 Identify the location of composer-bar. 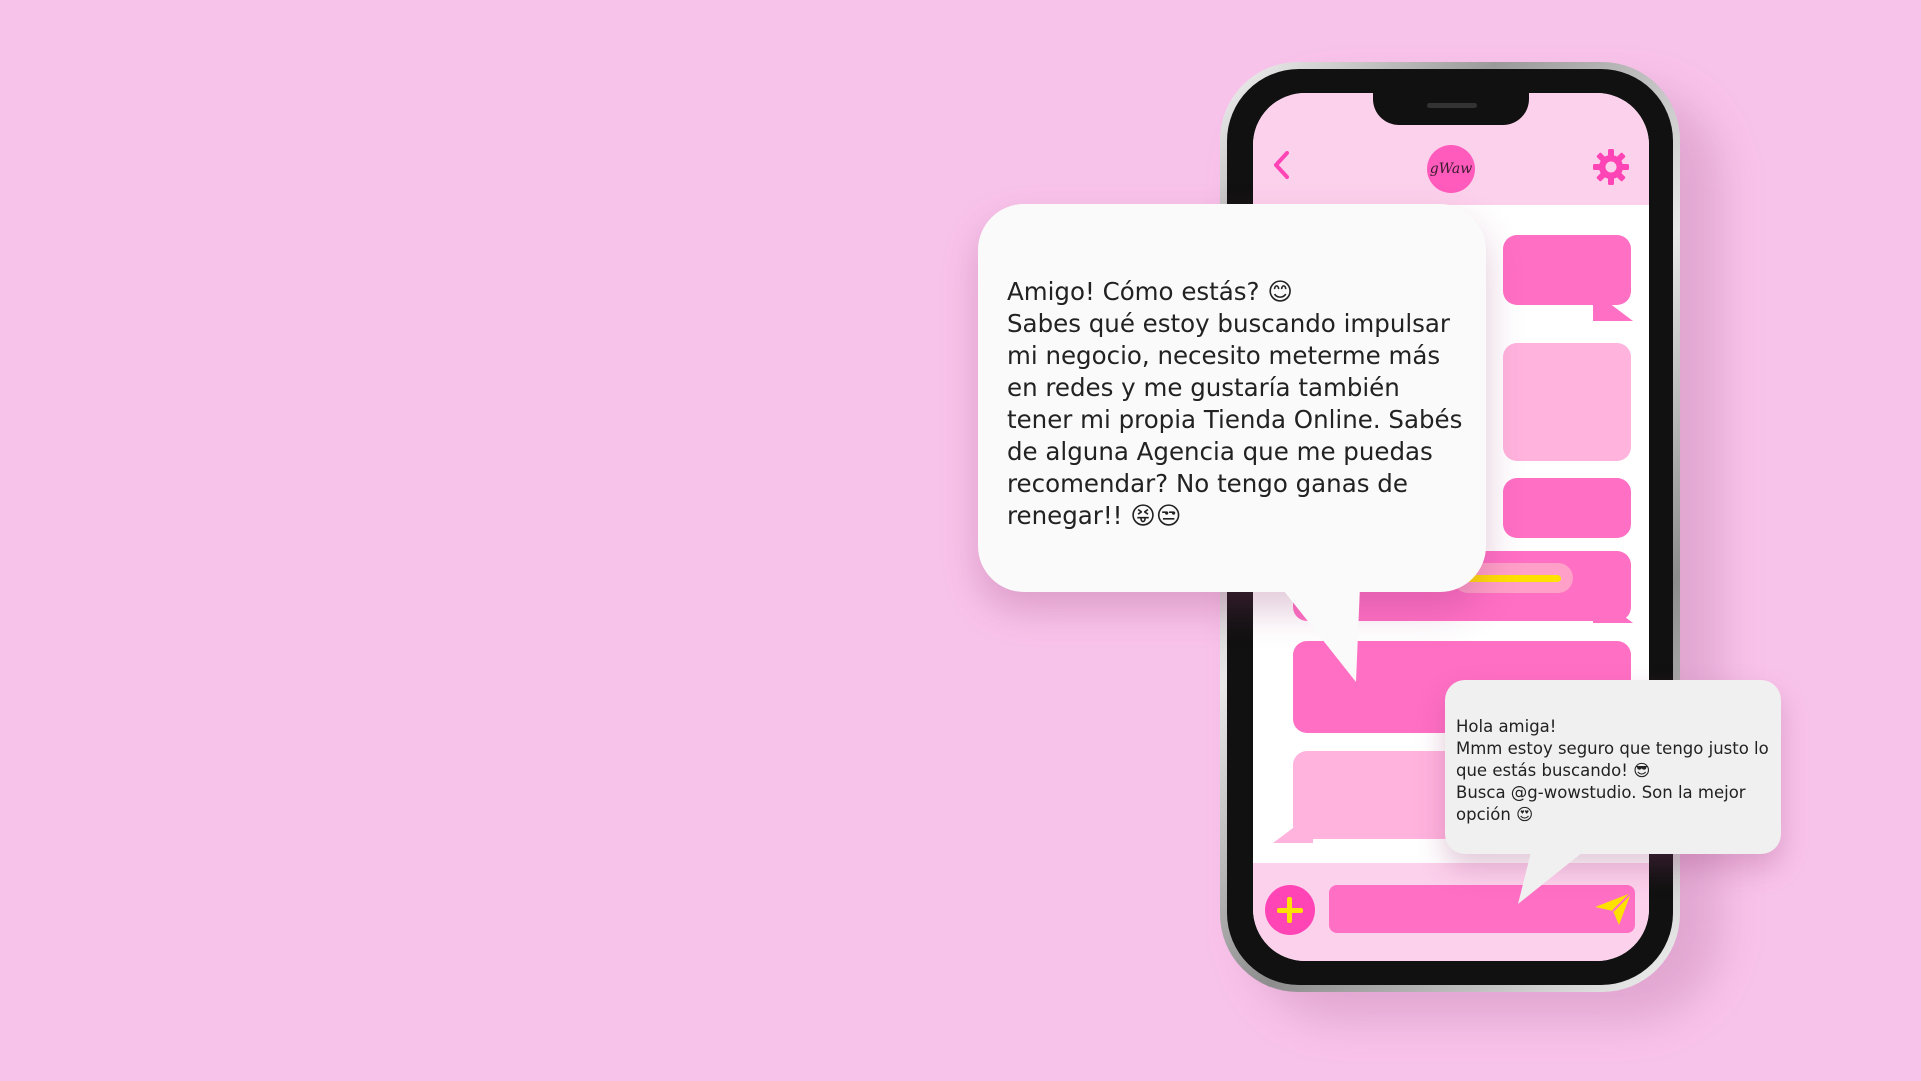
(1451, 912).